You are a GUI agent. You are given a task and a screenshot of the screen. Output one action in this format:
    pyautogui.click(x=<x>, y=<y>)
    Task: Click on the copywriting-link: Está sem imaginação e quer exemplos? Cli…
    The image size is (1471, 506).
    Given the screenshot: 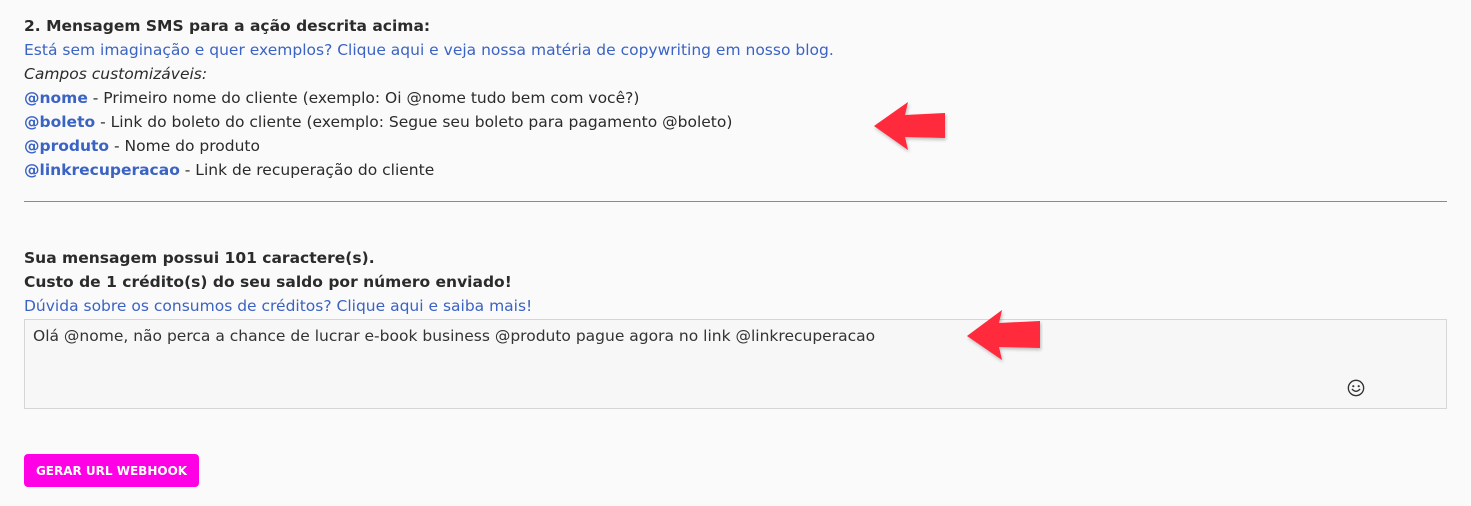 What is the action you would take?
    pyautogui.click(x=735, y=50)
    